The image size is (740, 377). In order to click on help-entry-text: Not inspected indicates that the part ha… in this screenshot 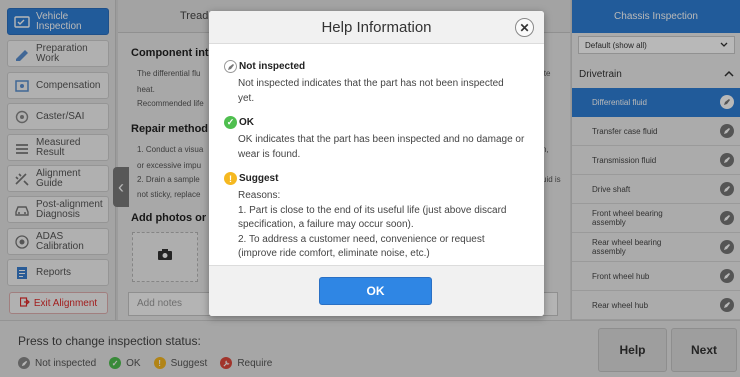, I will do `click(371, 83)`.